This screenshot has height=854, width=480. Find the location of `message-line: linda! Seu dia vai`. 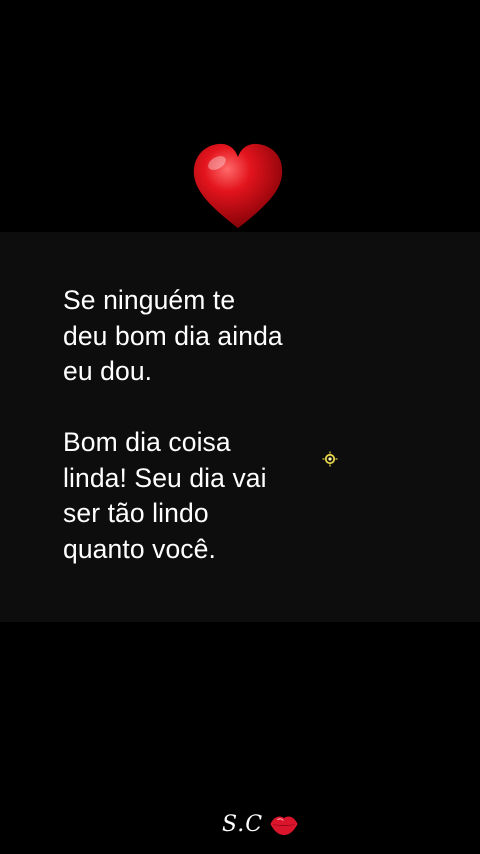

message-line: linda! Seu dia vai is located at coordinates (165, 477).